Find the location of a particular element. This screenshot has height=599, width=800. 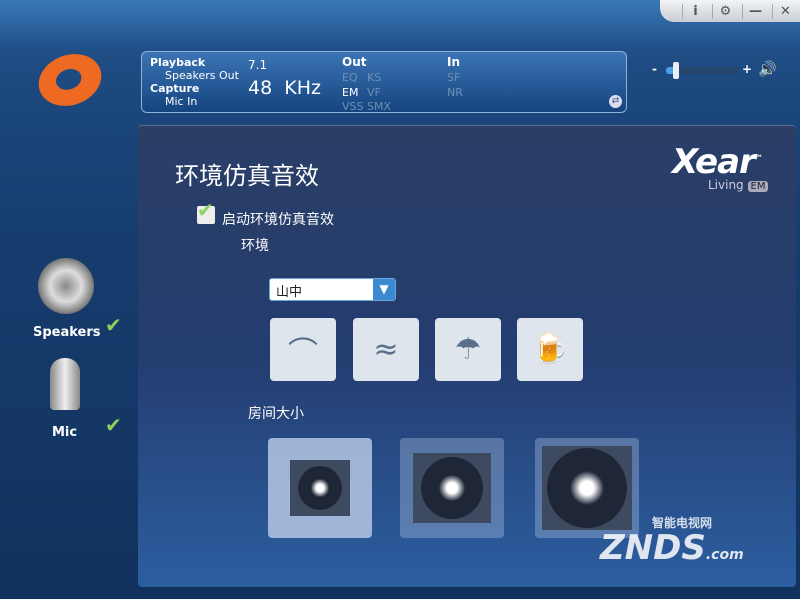

room-size-large is located at coordinates (587, 488).